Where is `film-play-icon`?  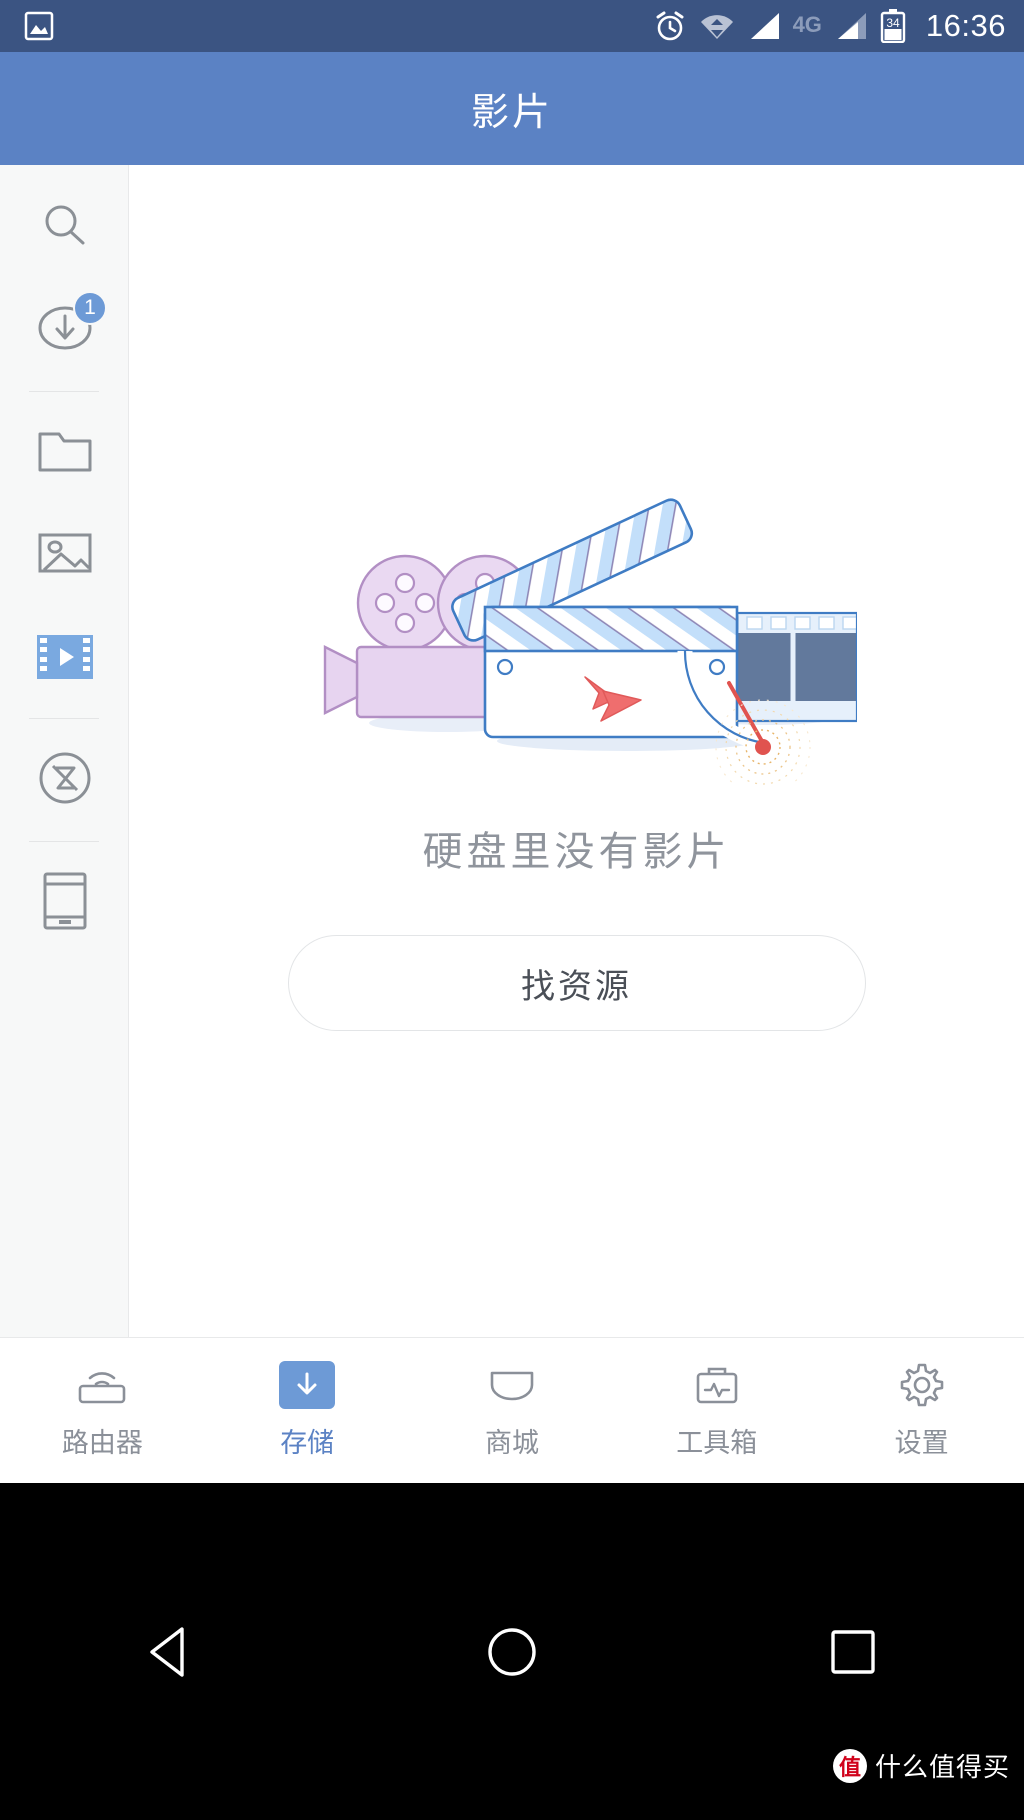
film-play-icon is located at coordinates (64, 657).